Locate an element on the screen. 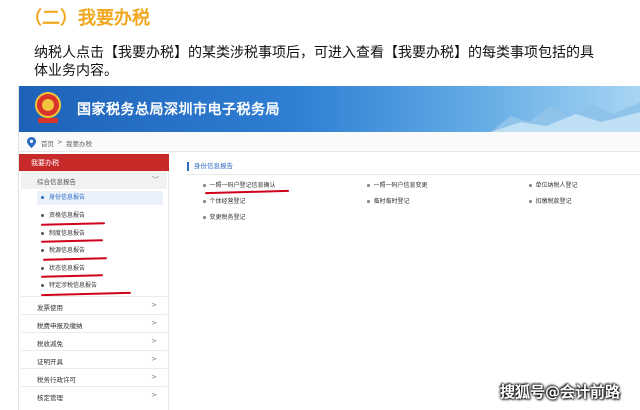 The height and width of the screenshot is (410, 640). national-emblem-icon is located at coordinates (48, 107).